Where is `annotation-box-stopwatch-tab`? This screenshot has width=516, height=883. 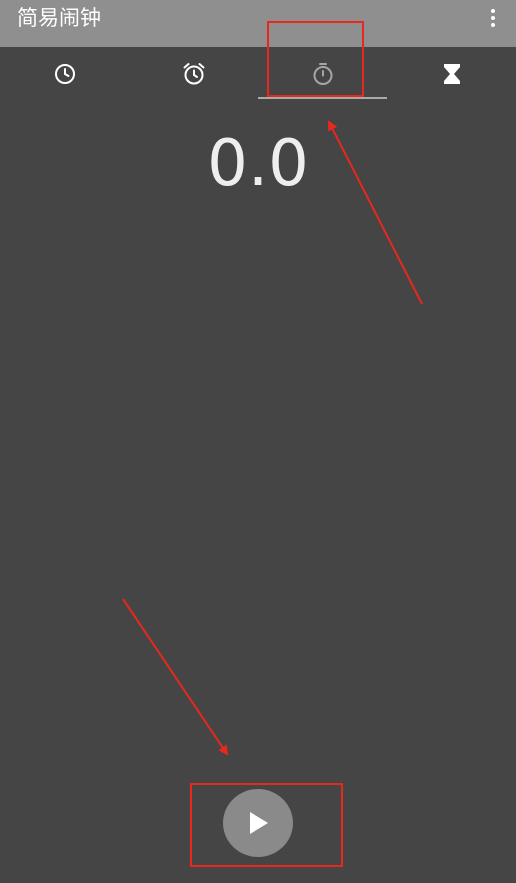 annotation-box-stopwatch-tab is located at coordinates (315, 59).